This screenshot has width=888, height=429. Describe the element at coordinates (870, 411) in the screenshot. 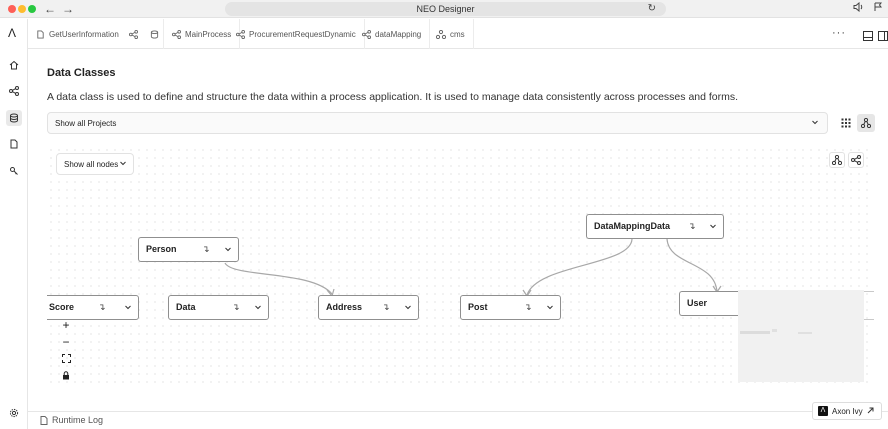

I see `external-link-icon` at that location.